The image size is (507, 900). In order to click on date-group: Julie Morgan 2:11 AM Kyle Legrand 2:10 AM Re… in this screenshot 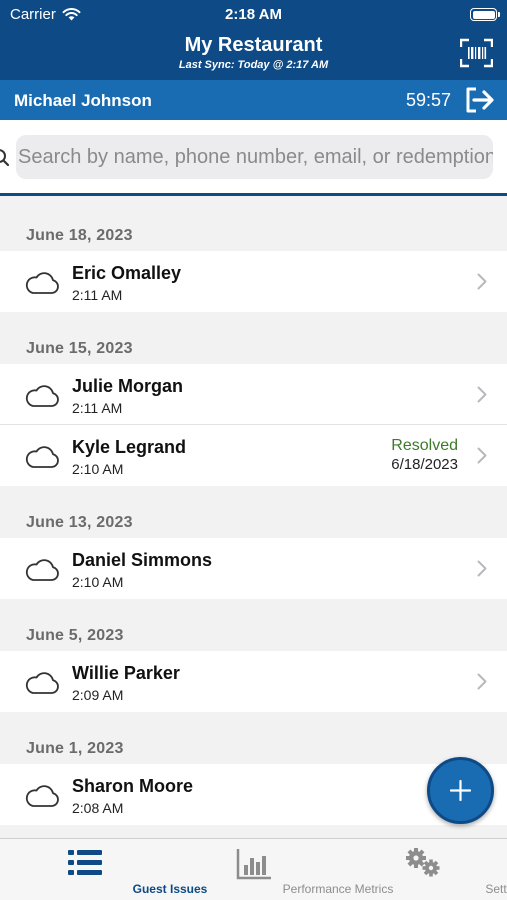, I will do `click(253, 425)`.